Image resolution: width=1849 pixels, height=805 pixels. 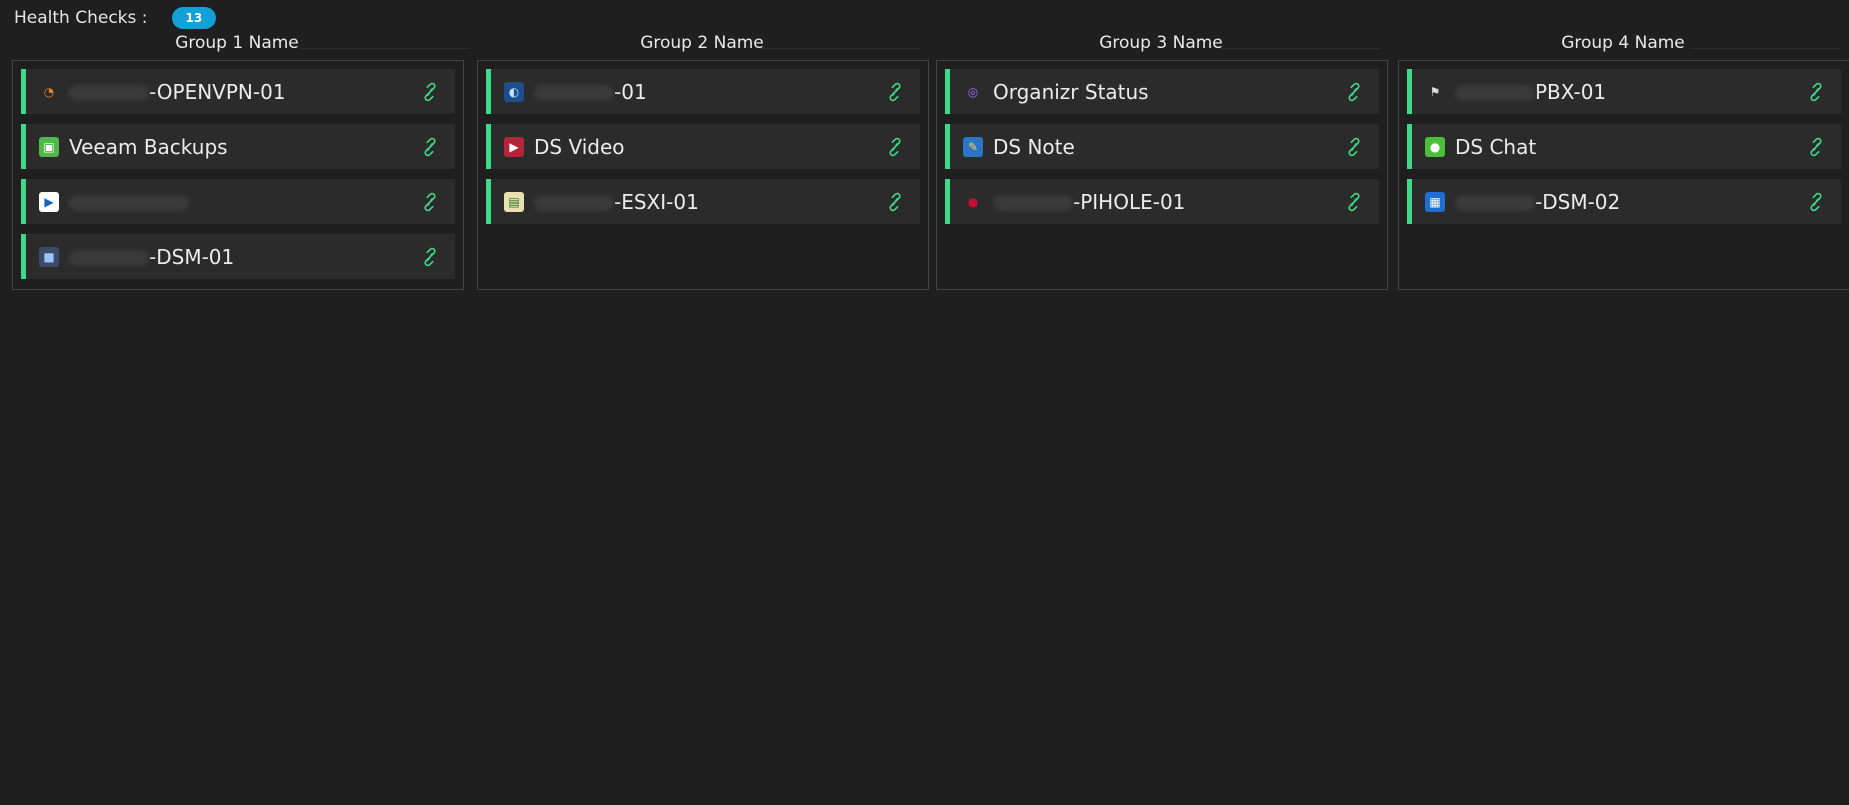 I want to click on veeam-icon: ▣, so click(x=49, y=146).